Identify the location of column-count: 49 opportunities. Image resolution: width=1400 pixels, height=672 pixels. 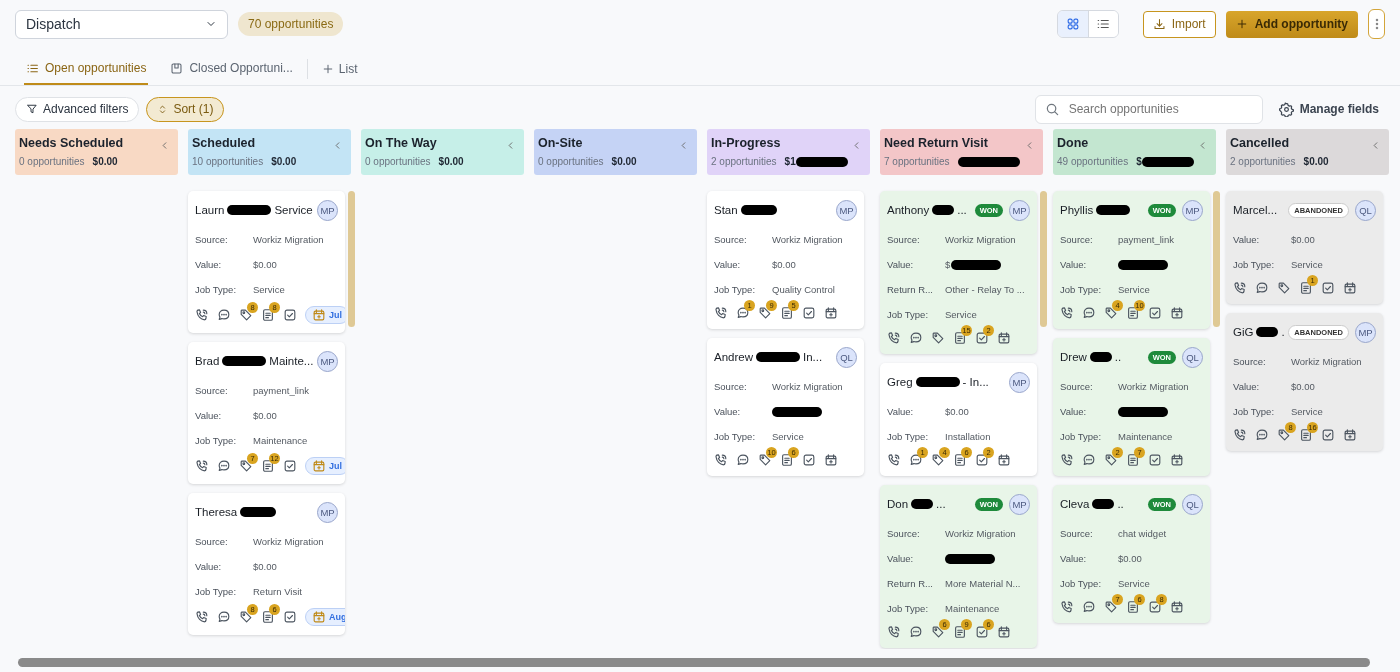
(1093, 161).